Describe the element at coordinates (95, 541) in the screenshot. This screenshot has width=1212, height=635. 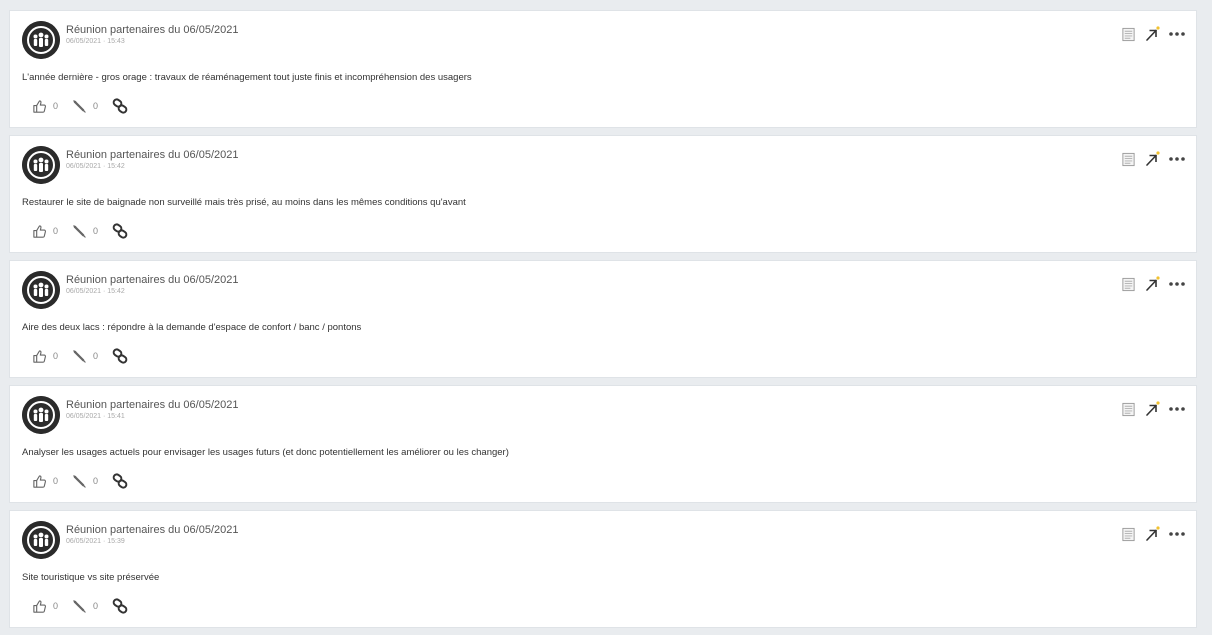
I see `post-timestamp: 06/05/2021 · 15:39` at that location.